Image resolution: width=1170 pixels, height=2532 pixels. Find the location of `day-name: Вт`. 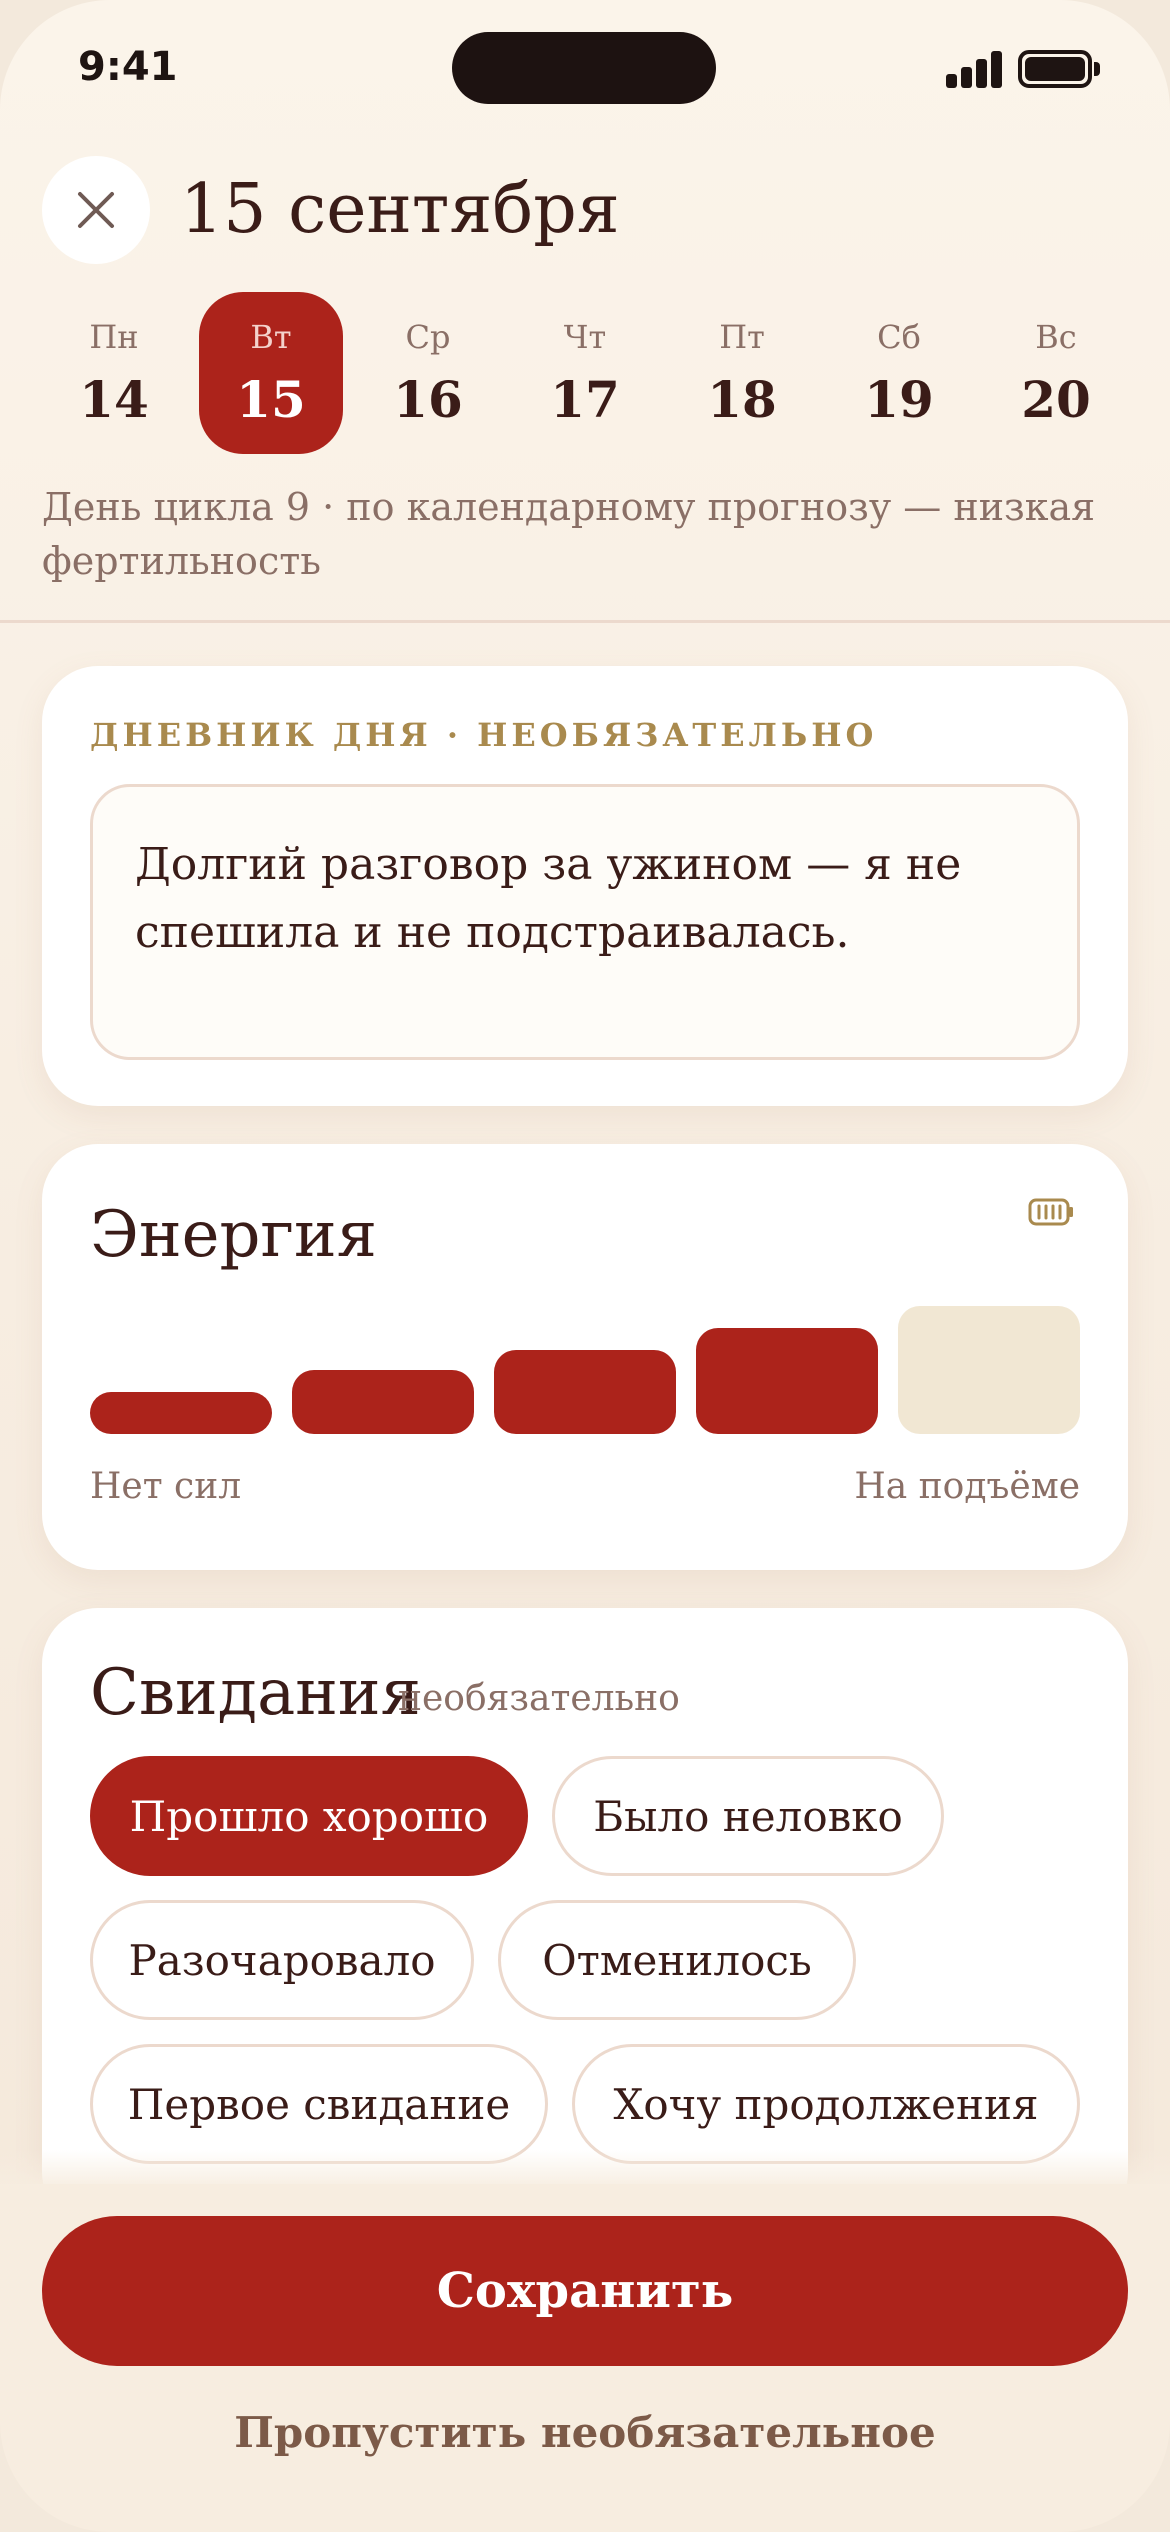

day-name: Вт is located at coordinates (271, 337).